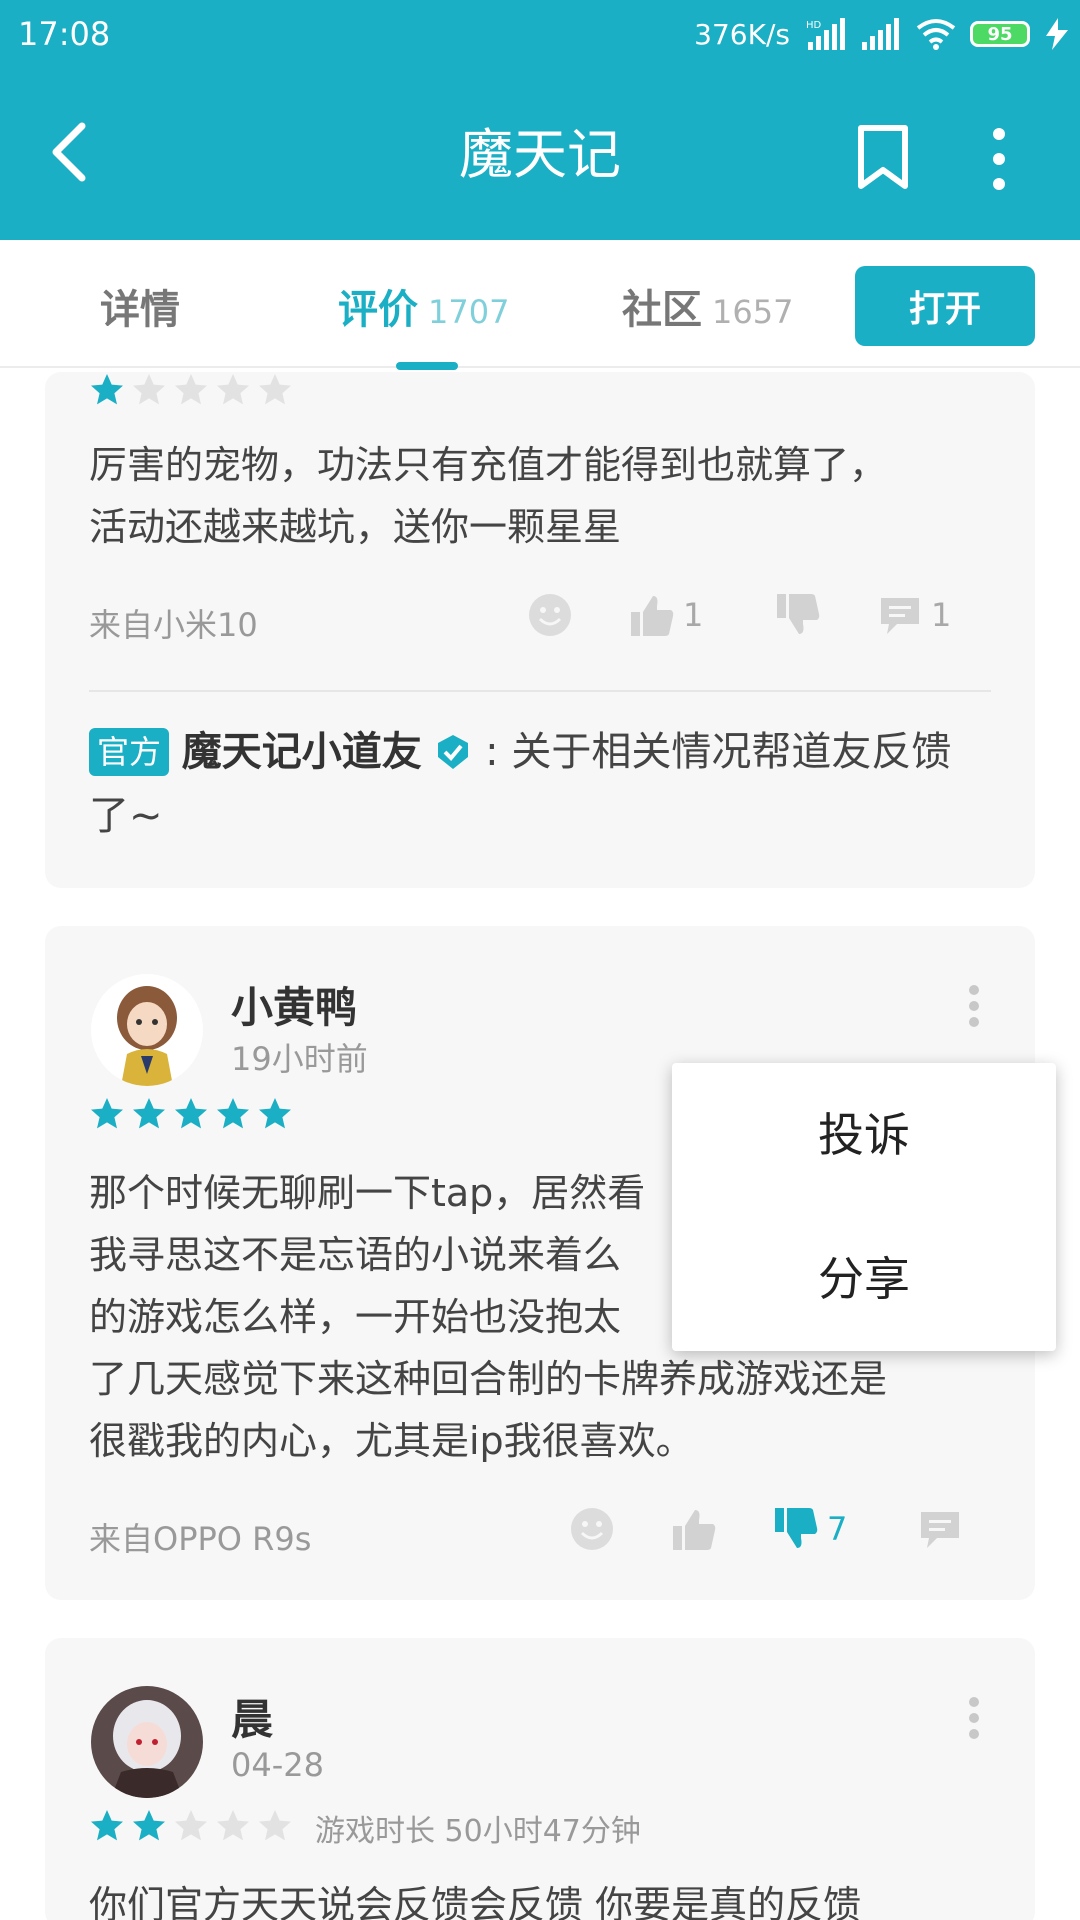 The image size is (1080, 1920). What do you see at coordinates (753, 312) in the screenshot?
I see `tab-community-count: 1657` at bounding box center [753, 312].